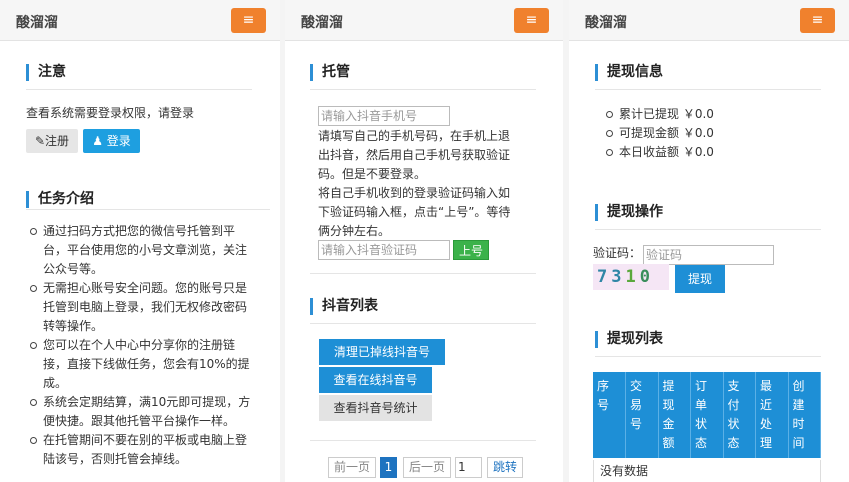  I want to click on withdraw-table: 序号交易号提现金额订单状态支付状态最近处理创建时间, so click(707, 415).